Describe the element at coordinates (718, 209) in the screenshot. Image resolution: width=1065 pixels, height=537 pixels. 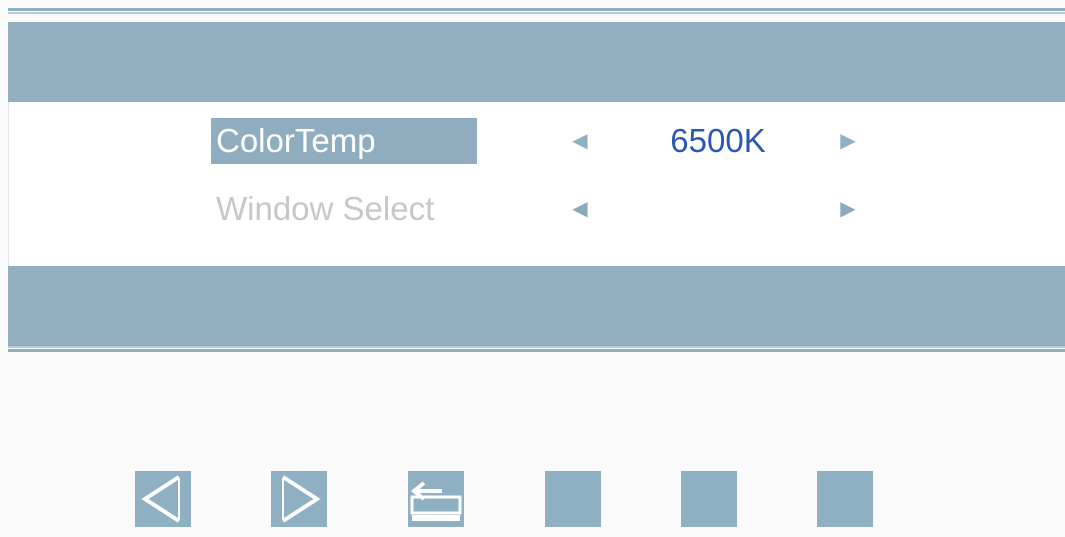
I see `window-select-value` at that location.